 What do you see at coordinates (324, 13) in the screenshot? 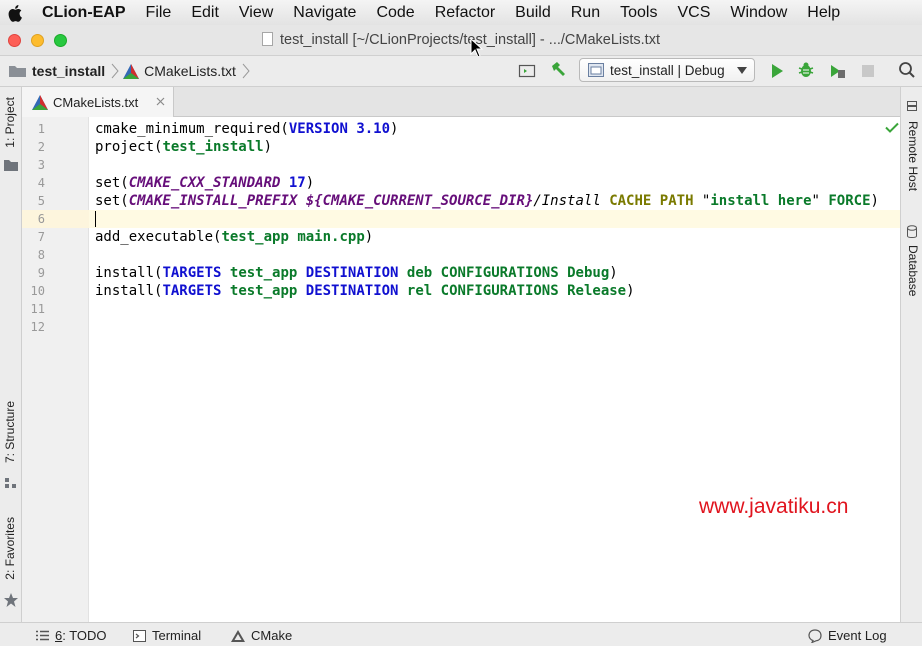
I see `menu-navigate: Navigate` at bounding box center [324, 13].